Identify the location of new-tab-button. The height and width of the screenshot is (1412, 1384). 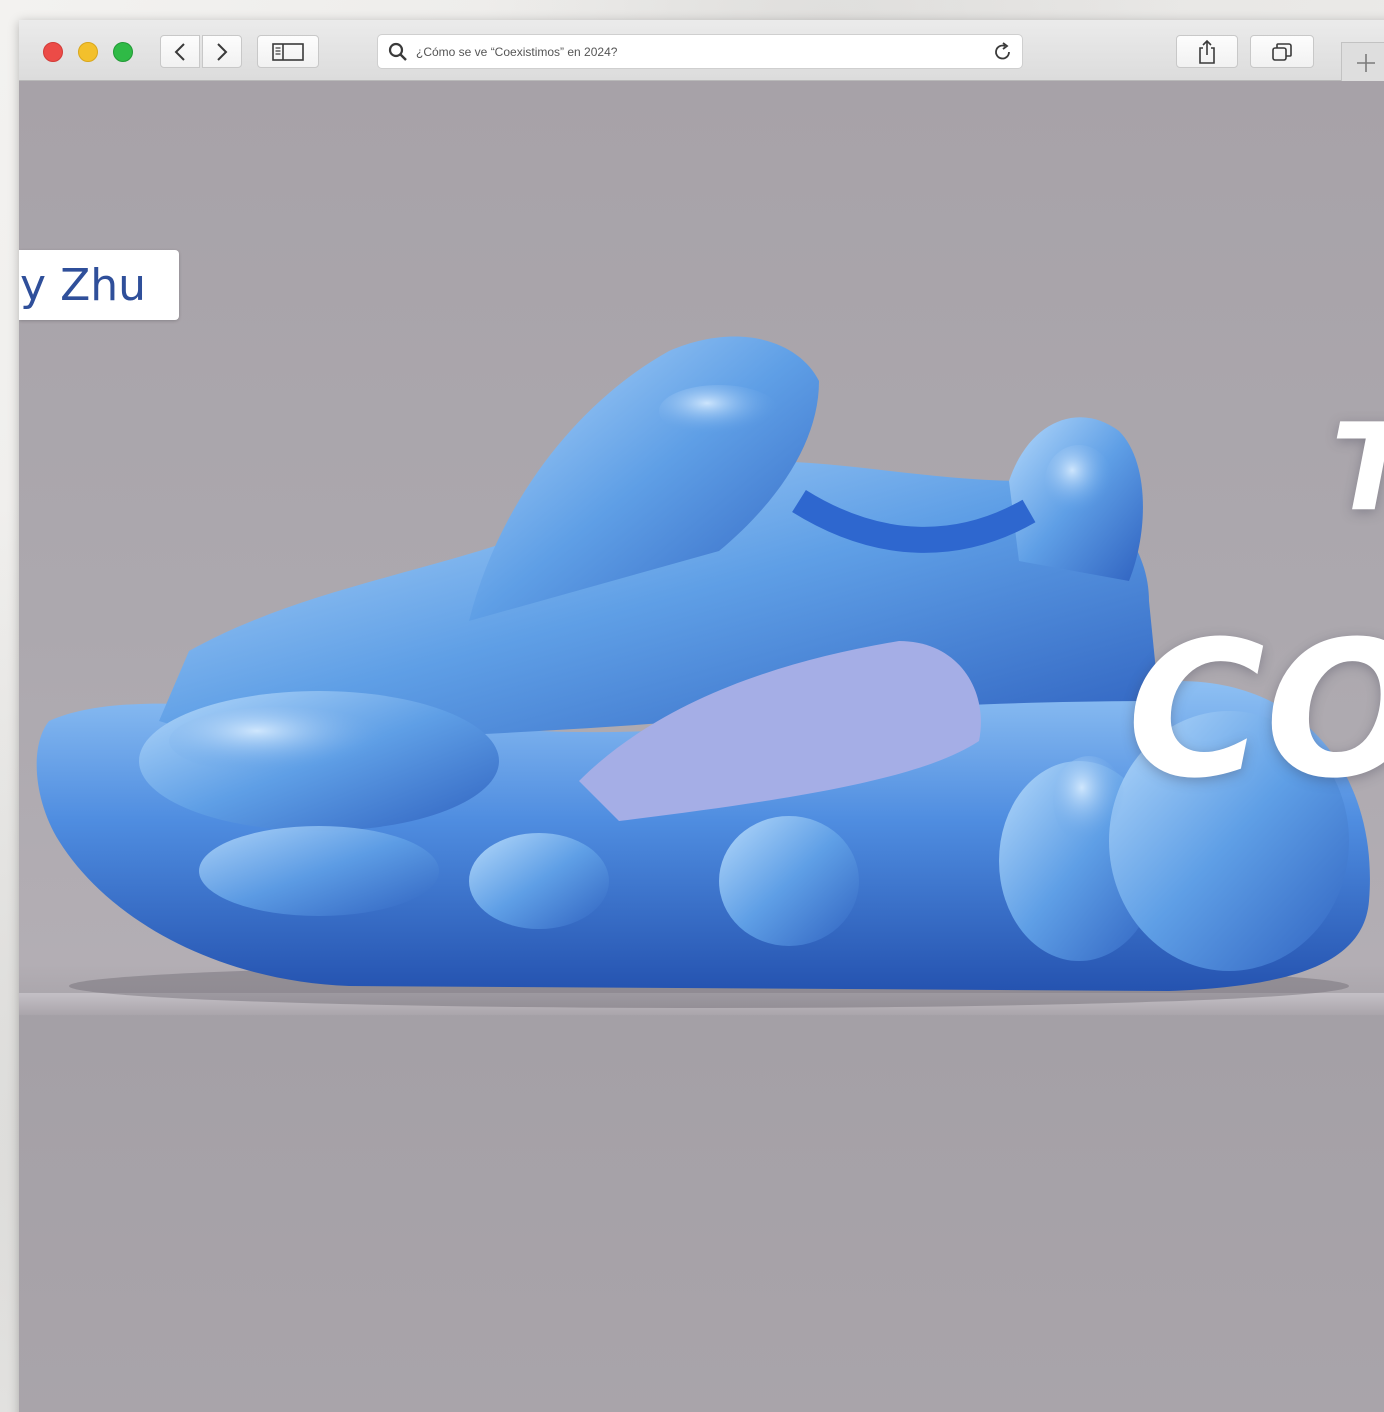
(1362, 62).